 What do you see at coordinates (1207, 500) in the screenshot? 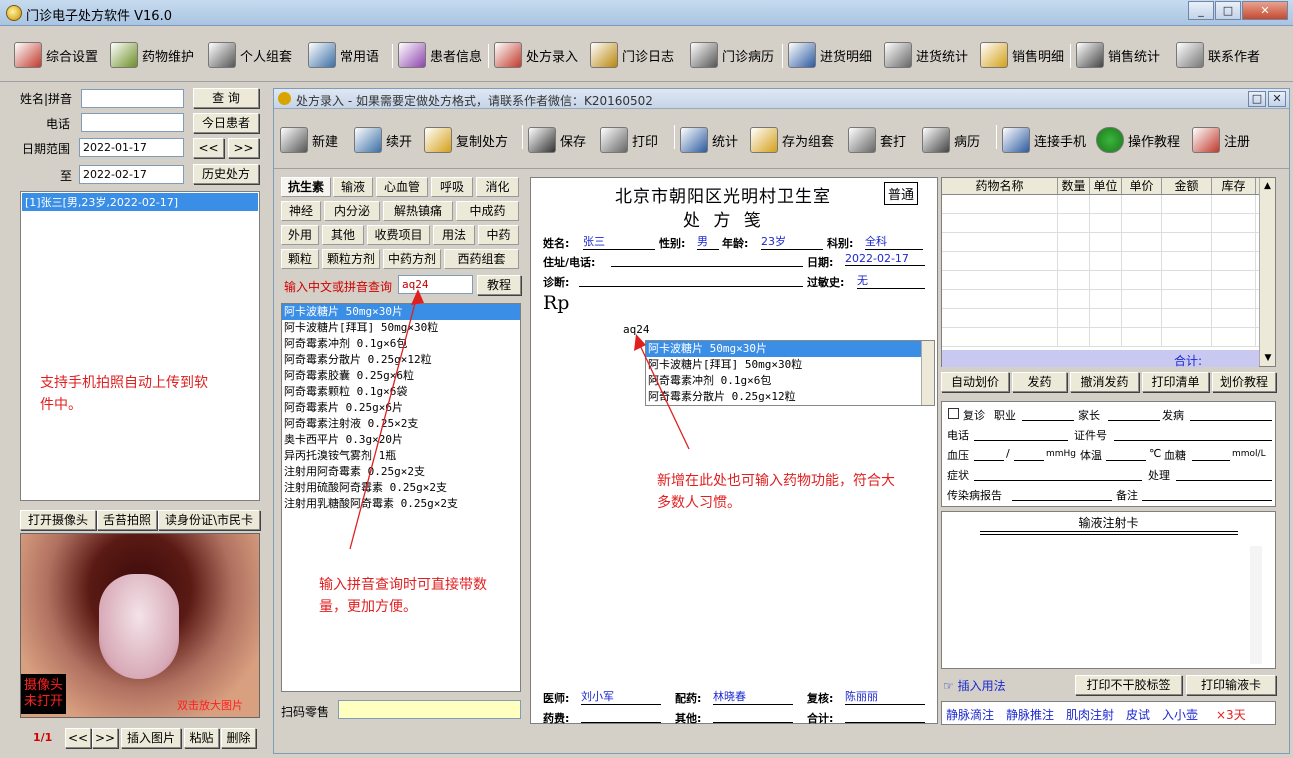
I see `note-field` at bounding box center [1207, 500].